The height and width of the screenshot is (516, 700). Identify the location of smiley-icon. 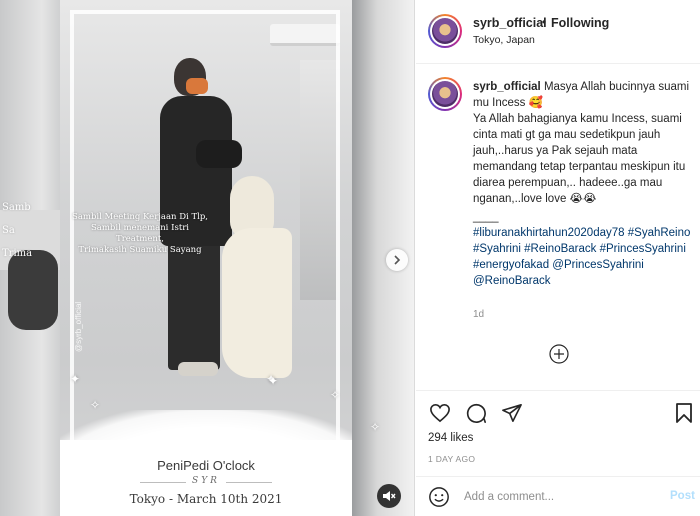
(439, 497).